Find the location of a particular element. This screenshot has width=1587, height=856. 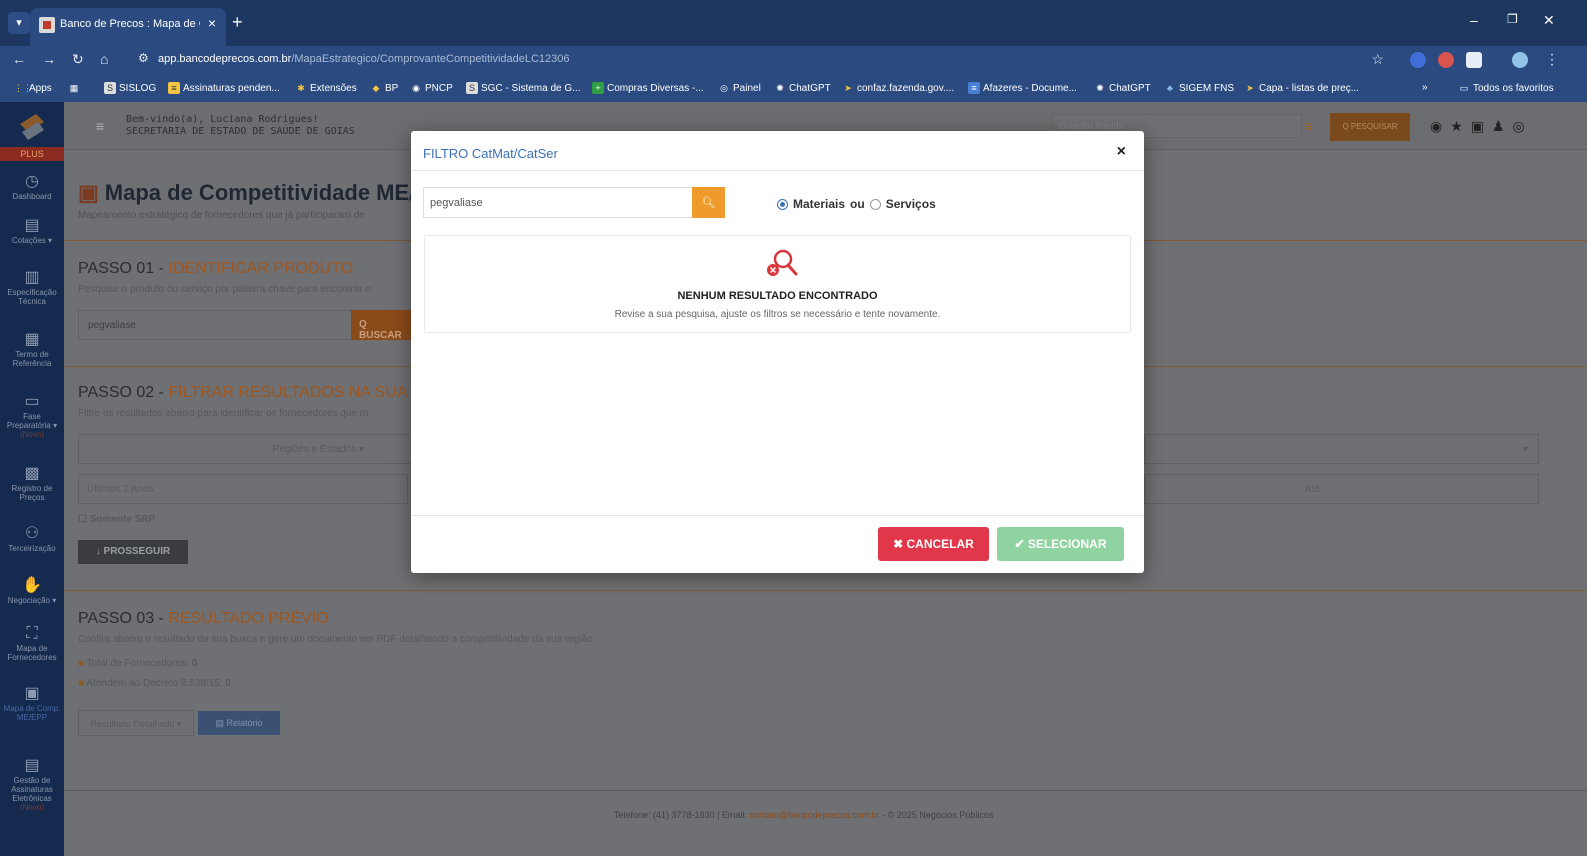

sidebar-item-registro: ▩ Registro de Preços is located at coordinates (32, 483).